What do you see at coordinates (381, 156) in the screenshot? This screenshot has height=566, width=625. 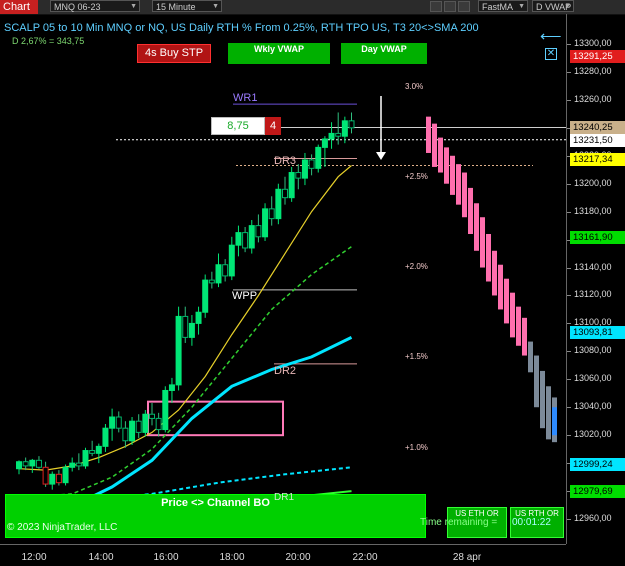 I see `down-arrow-head-icon` at bounding box center [381, 156].